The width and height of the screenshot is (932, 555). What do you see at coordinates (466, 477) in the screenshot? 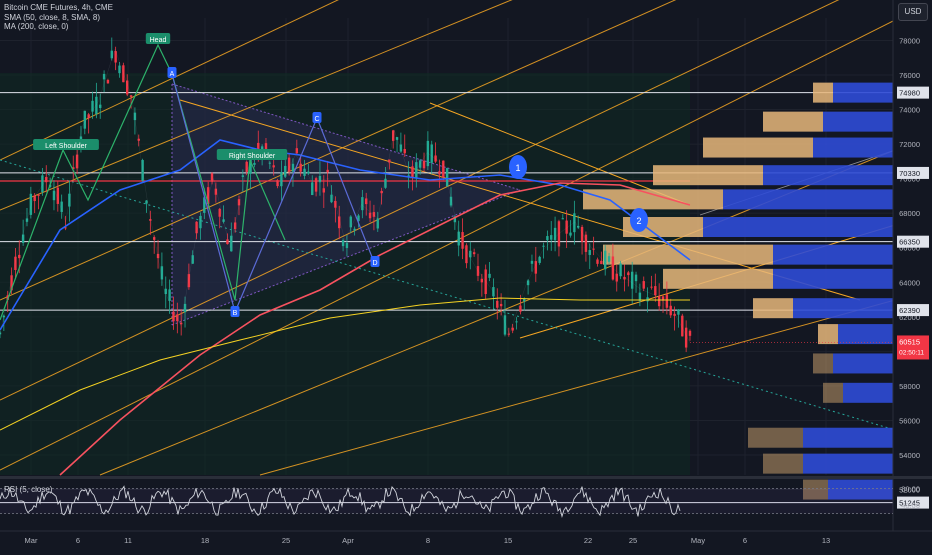
I see `pane-separator` at bounding box center [466, 477].